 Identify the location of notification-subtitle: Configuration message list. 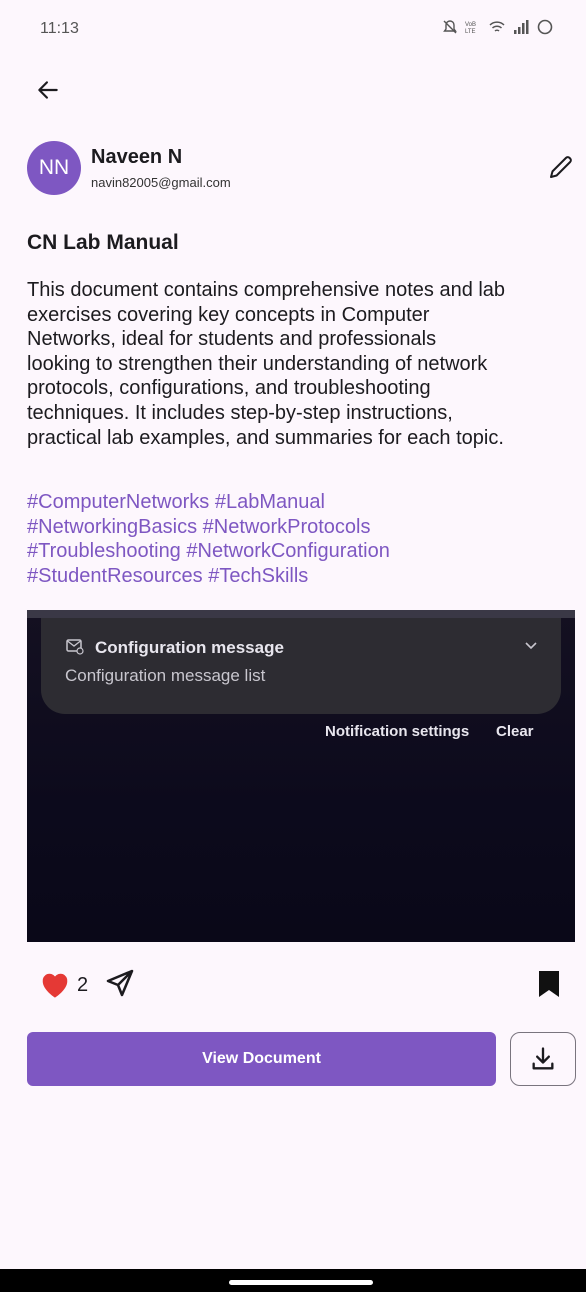
(165, 675).